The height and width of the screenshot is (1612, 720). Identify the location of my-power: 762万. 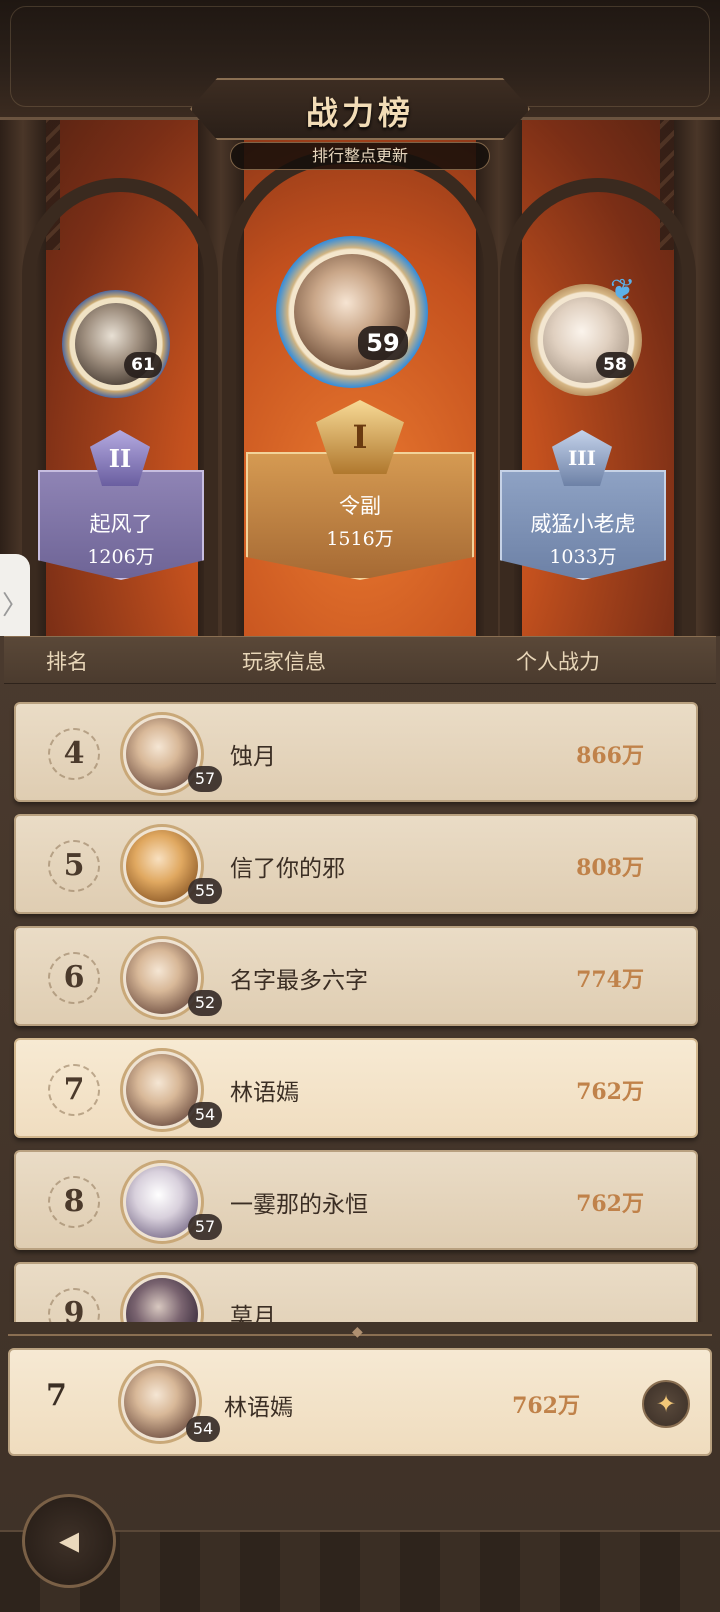
(546, 1406).